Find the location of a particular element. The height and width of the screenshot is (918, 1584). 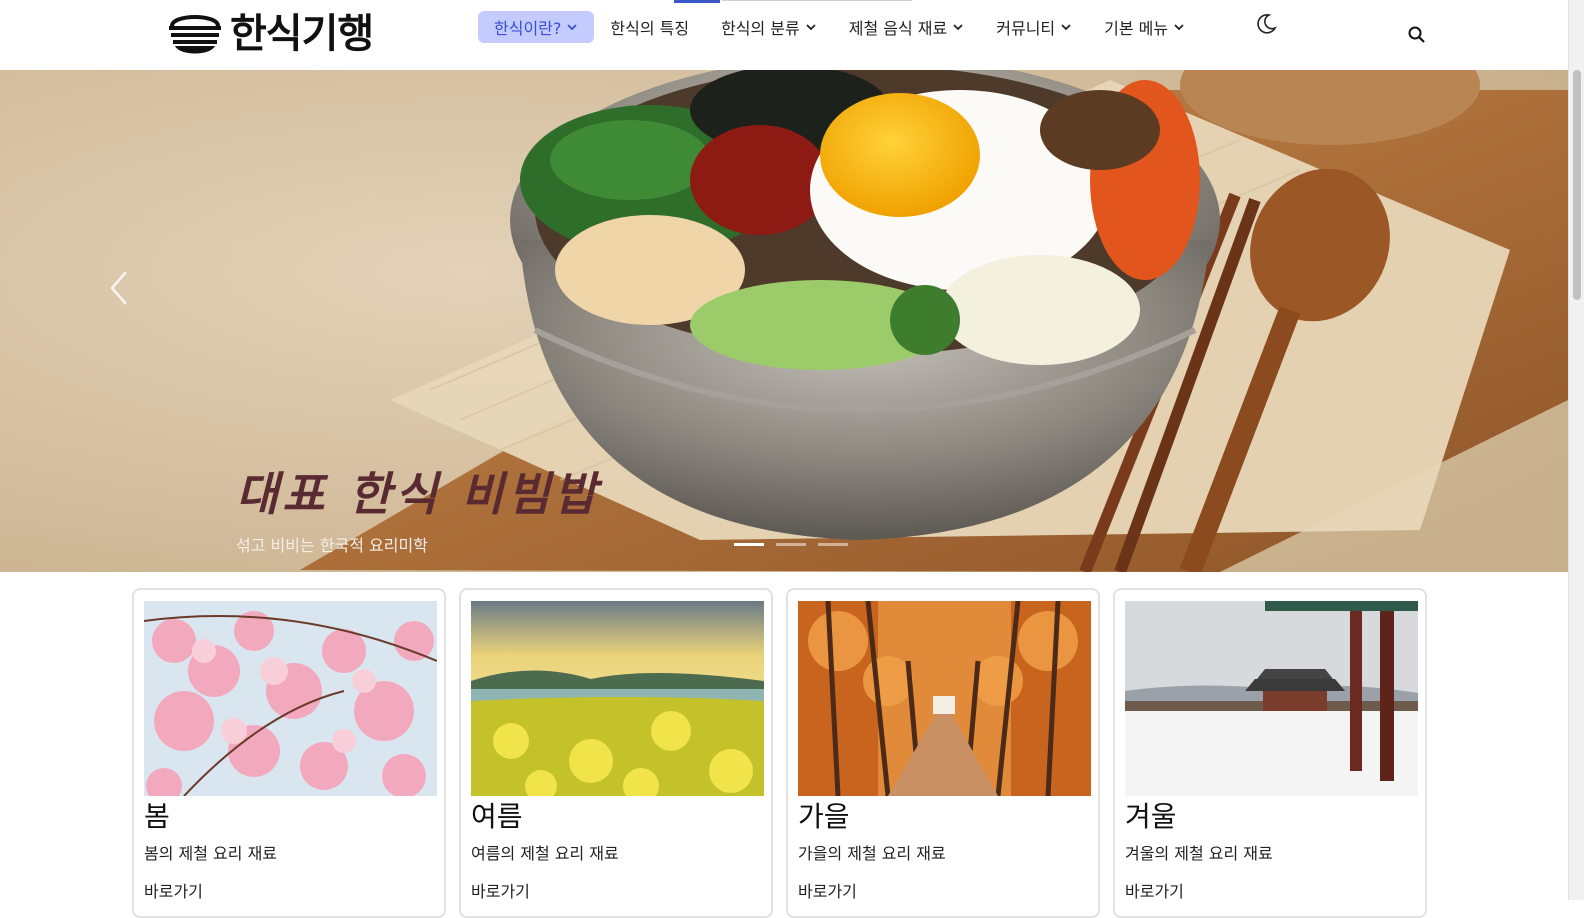

nav-item-categories: 한식의 분류 is located at coordinates (769, 27).